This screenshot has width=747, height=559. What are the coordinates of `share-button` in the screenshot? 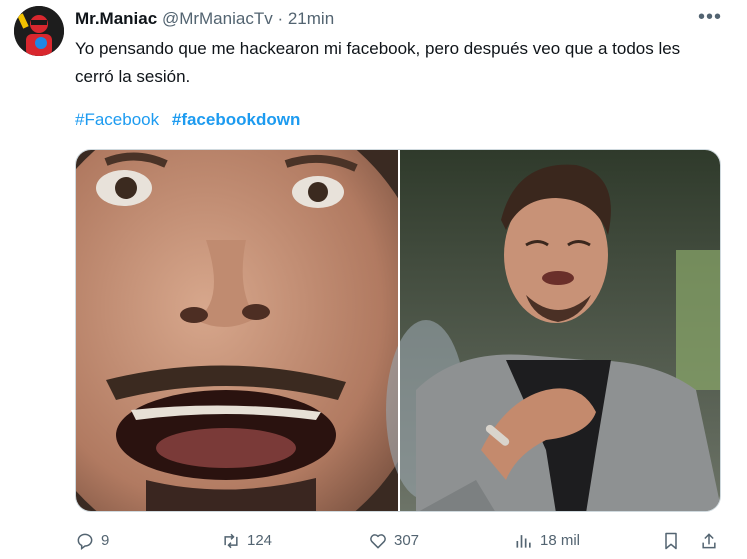 It's located at (712, 541).